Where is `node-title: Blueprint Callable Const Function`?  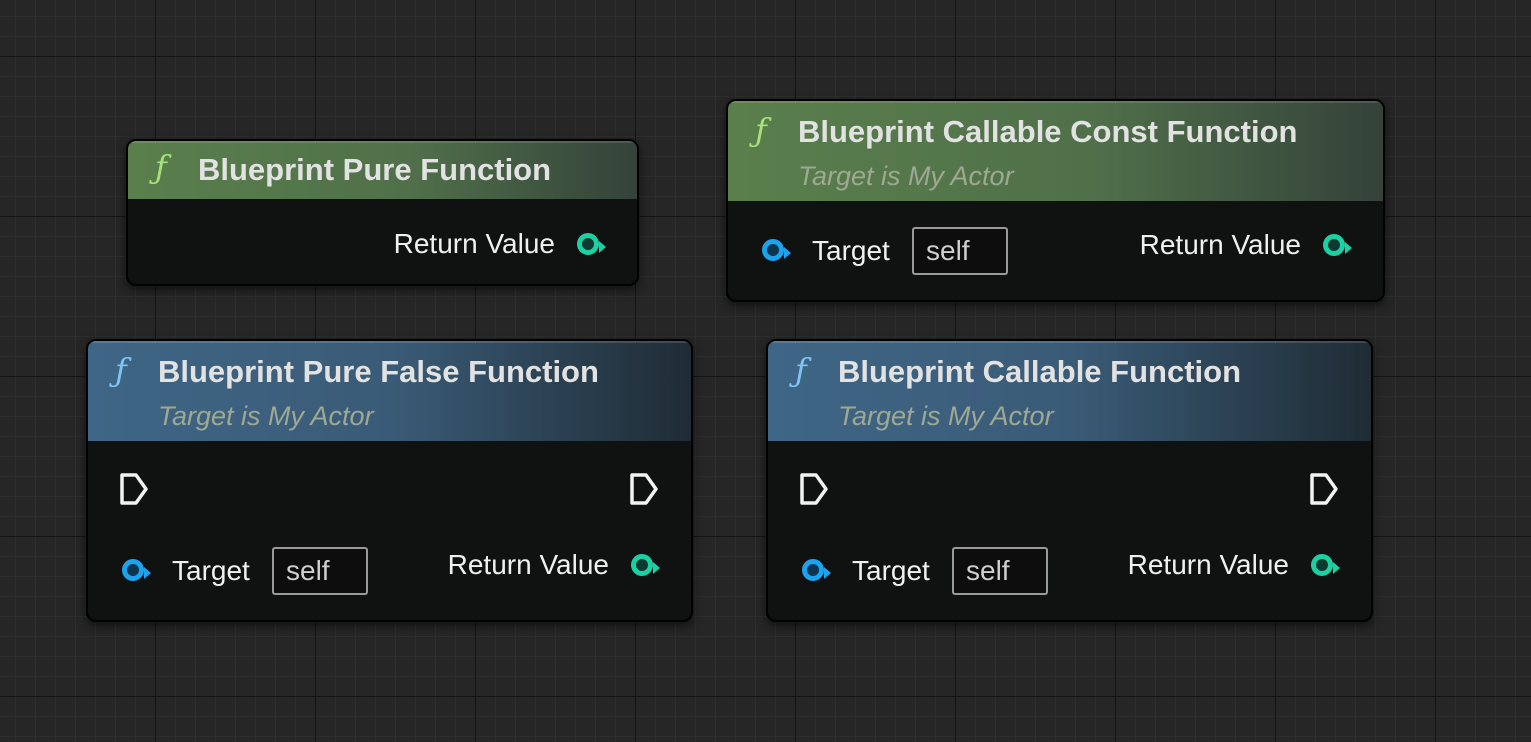 node-title: Blueprint Callable Const Function is located at coordinates (1048, 131).